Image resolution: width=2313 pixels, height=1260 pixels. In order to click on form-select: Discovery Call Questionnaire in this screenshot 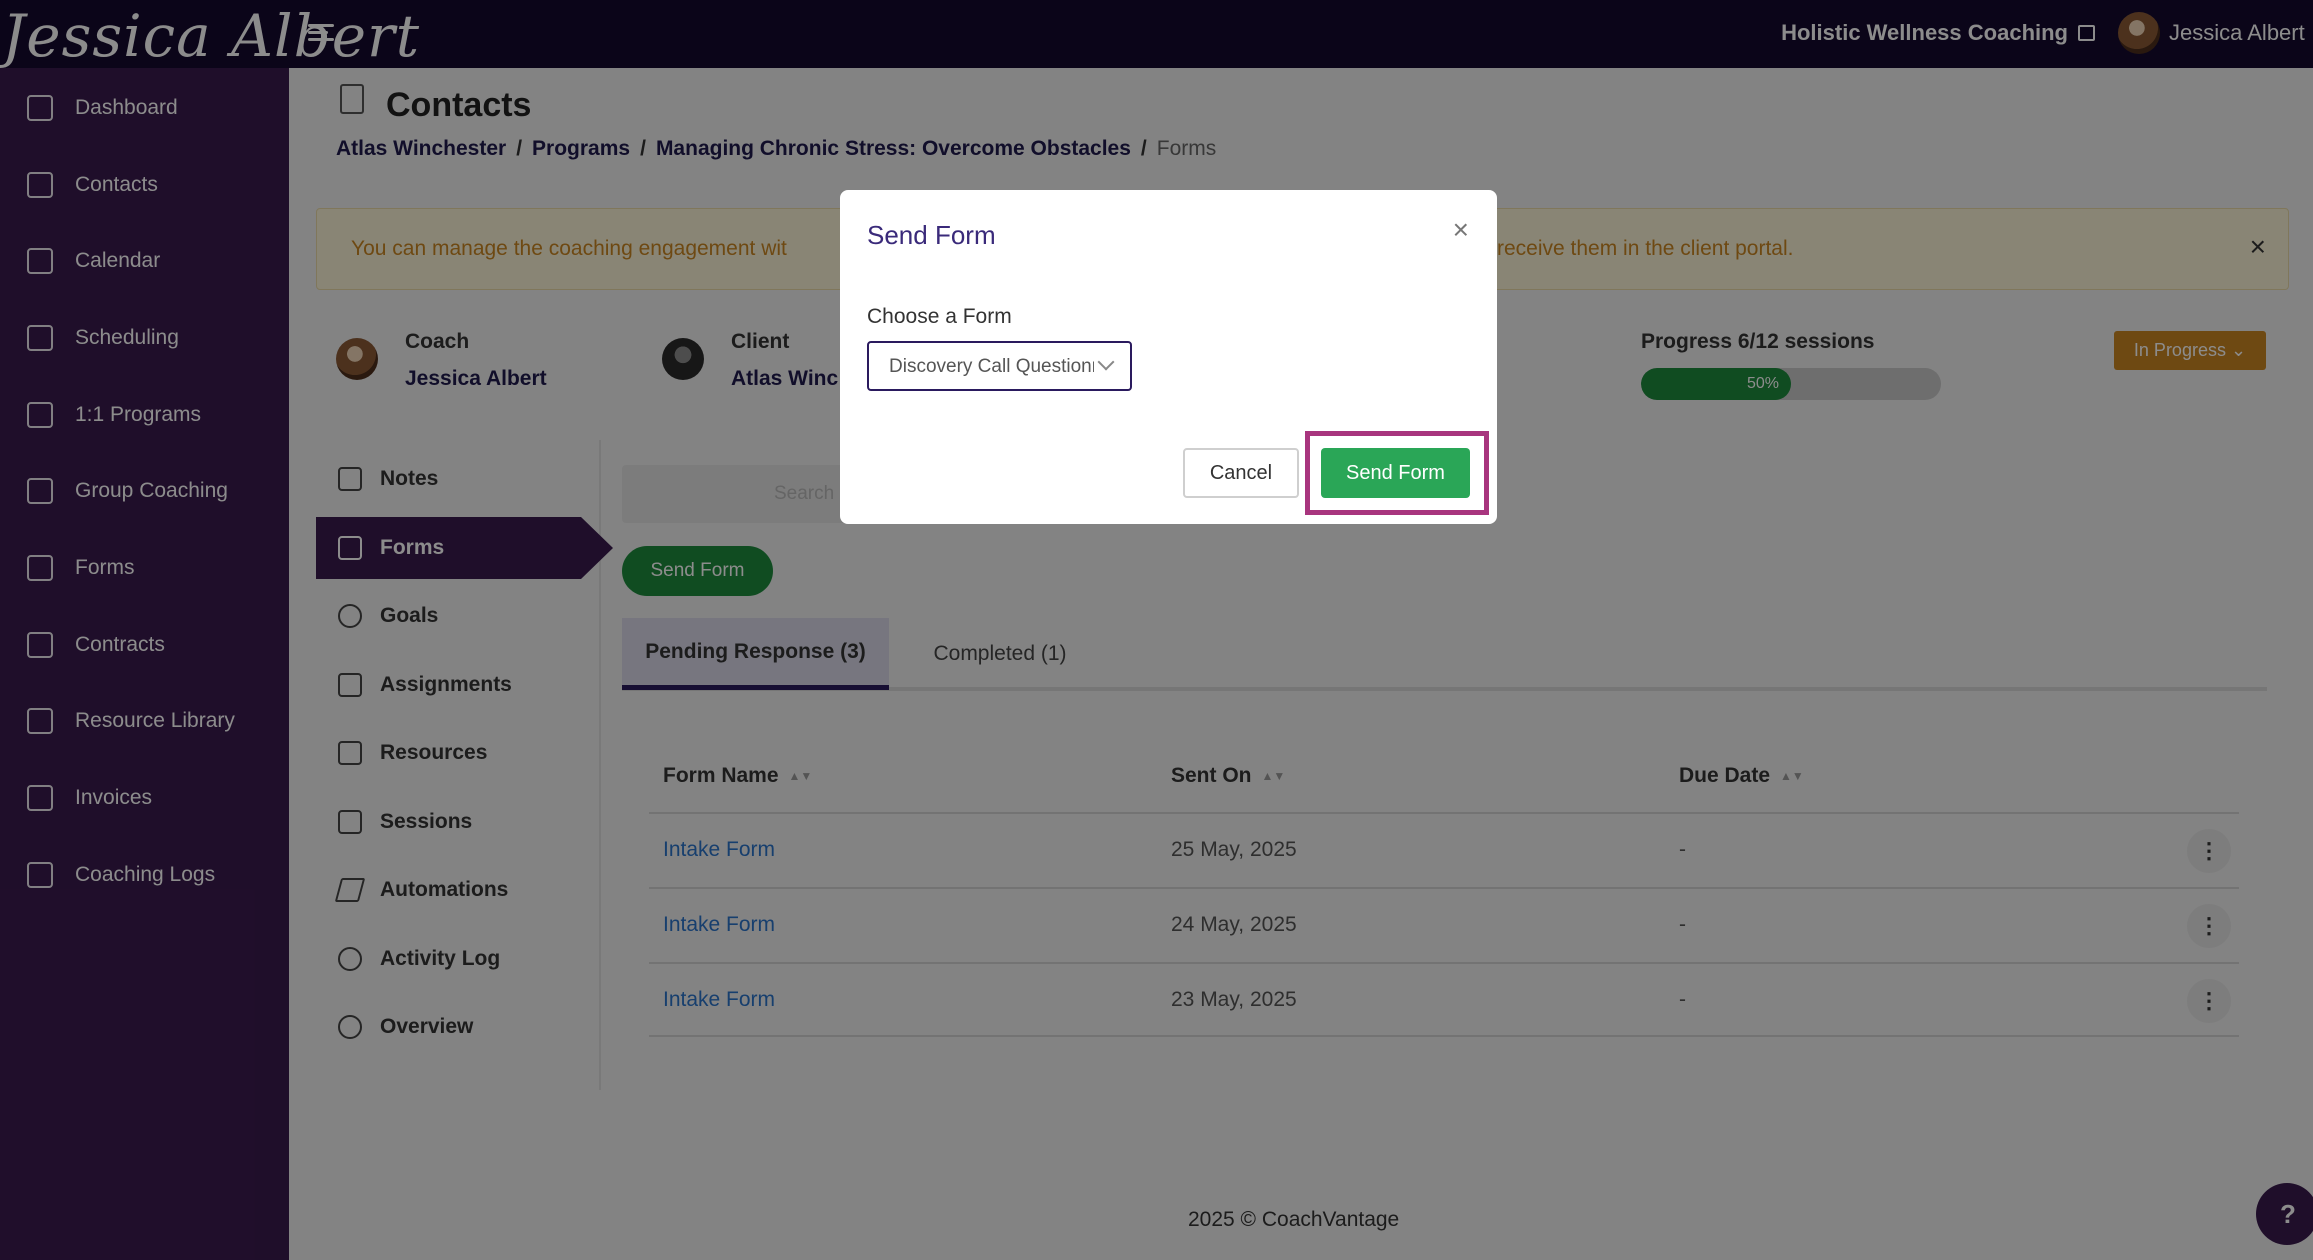, I will do `click(999, 366)`.